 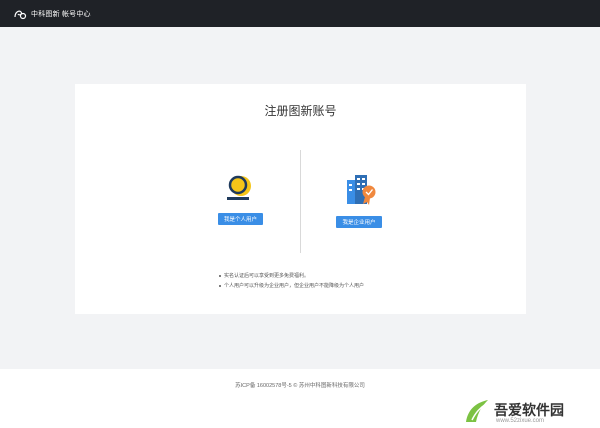 I want to click on note-item: 个人用户可以升级为企业用户，但企业用户不能降级为个人用户, so click(x=291, y=286).